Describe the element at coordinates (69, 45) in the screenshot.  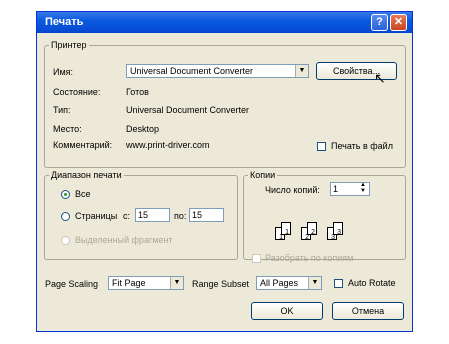
I see `printer-group-label: Принтер` at that location.